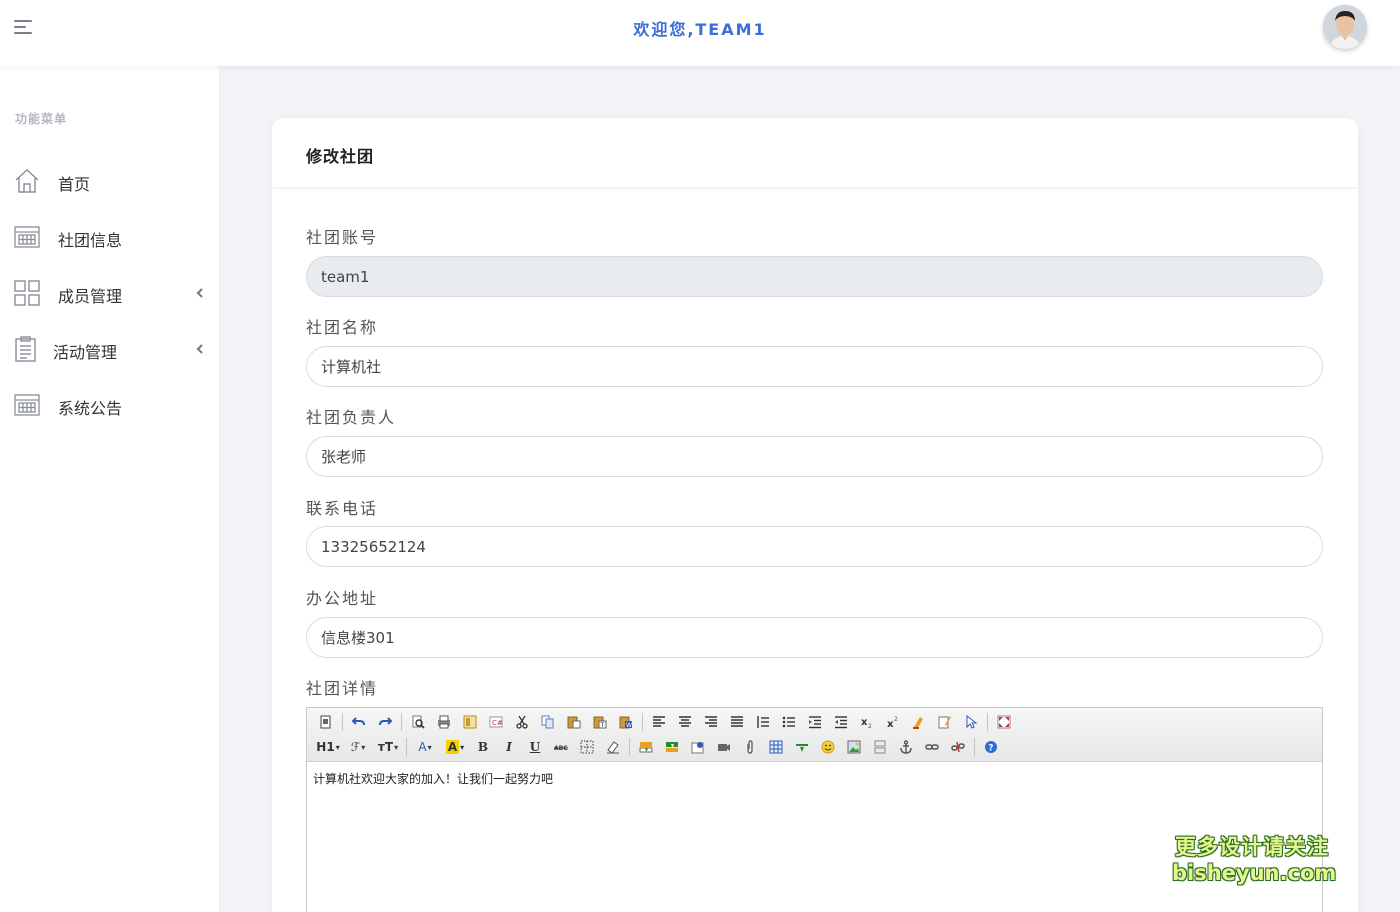 This screenshot has width=1400, height=912. What do you see at coordinates (27, 293) in the screenshot?
I see `grid-icon` at bounding box center [27, 293].